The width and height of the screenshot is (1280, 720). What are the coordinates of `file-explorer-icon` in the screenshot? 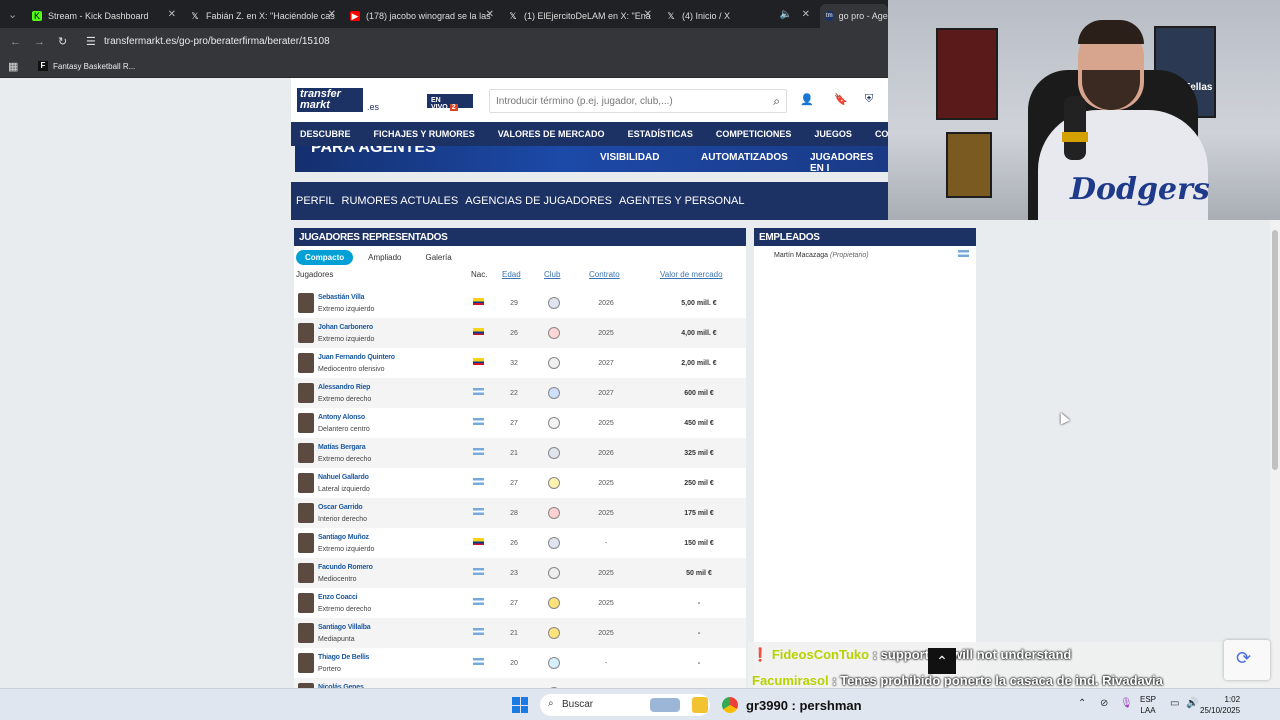 It's located at (700, 705).